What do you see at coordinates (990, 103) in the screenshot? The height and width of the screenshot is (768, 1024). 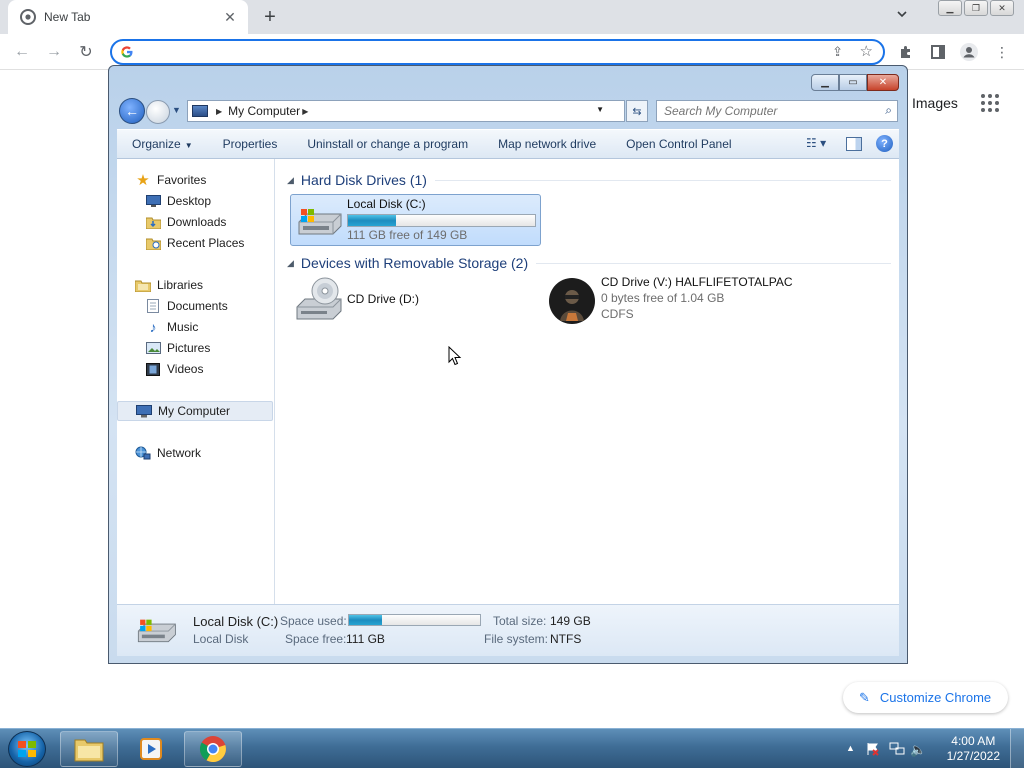 I see `google-apps-icon` at bounding box center [990, 103].